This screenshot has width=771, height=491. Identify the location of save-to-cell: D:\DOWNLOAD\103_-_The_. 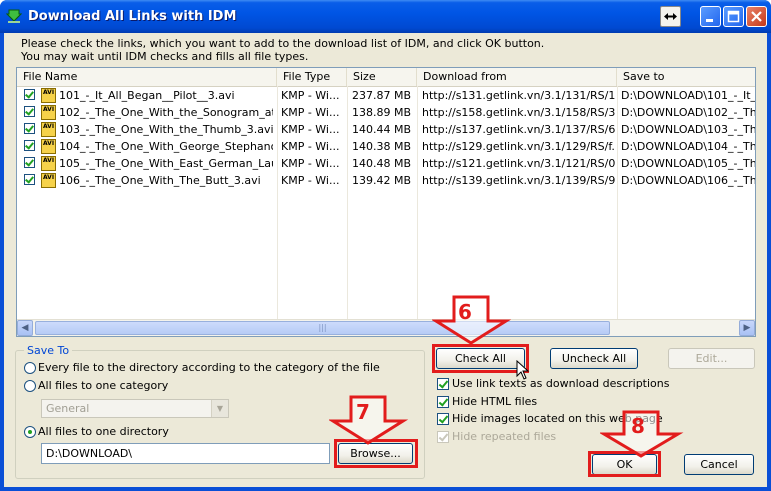
(688, 129).